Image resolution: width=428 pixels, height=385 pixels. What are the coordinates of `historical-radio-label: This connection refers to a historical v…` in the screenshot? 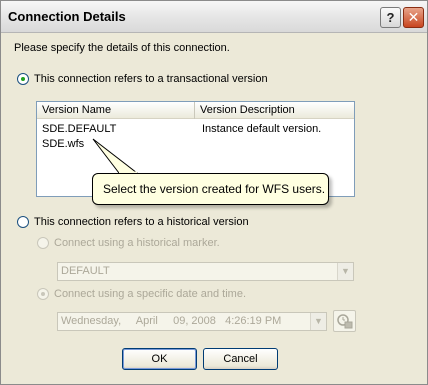 It's located at (141, 222).